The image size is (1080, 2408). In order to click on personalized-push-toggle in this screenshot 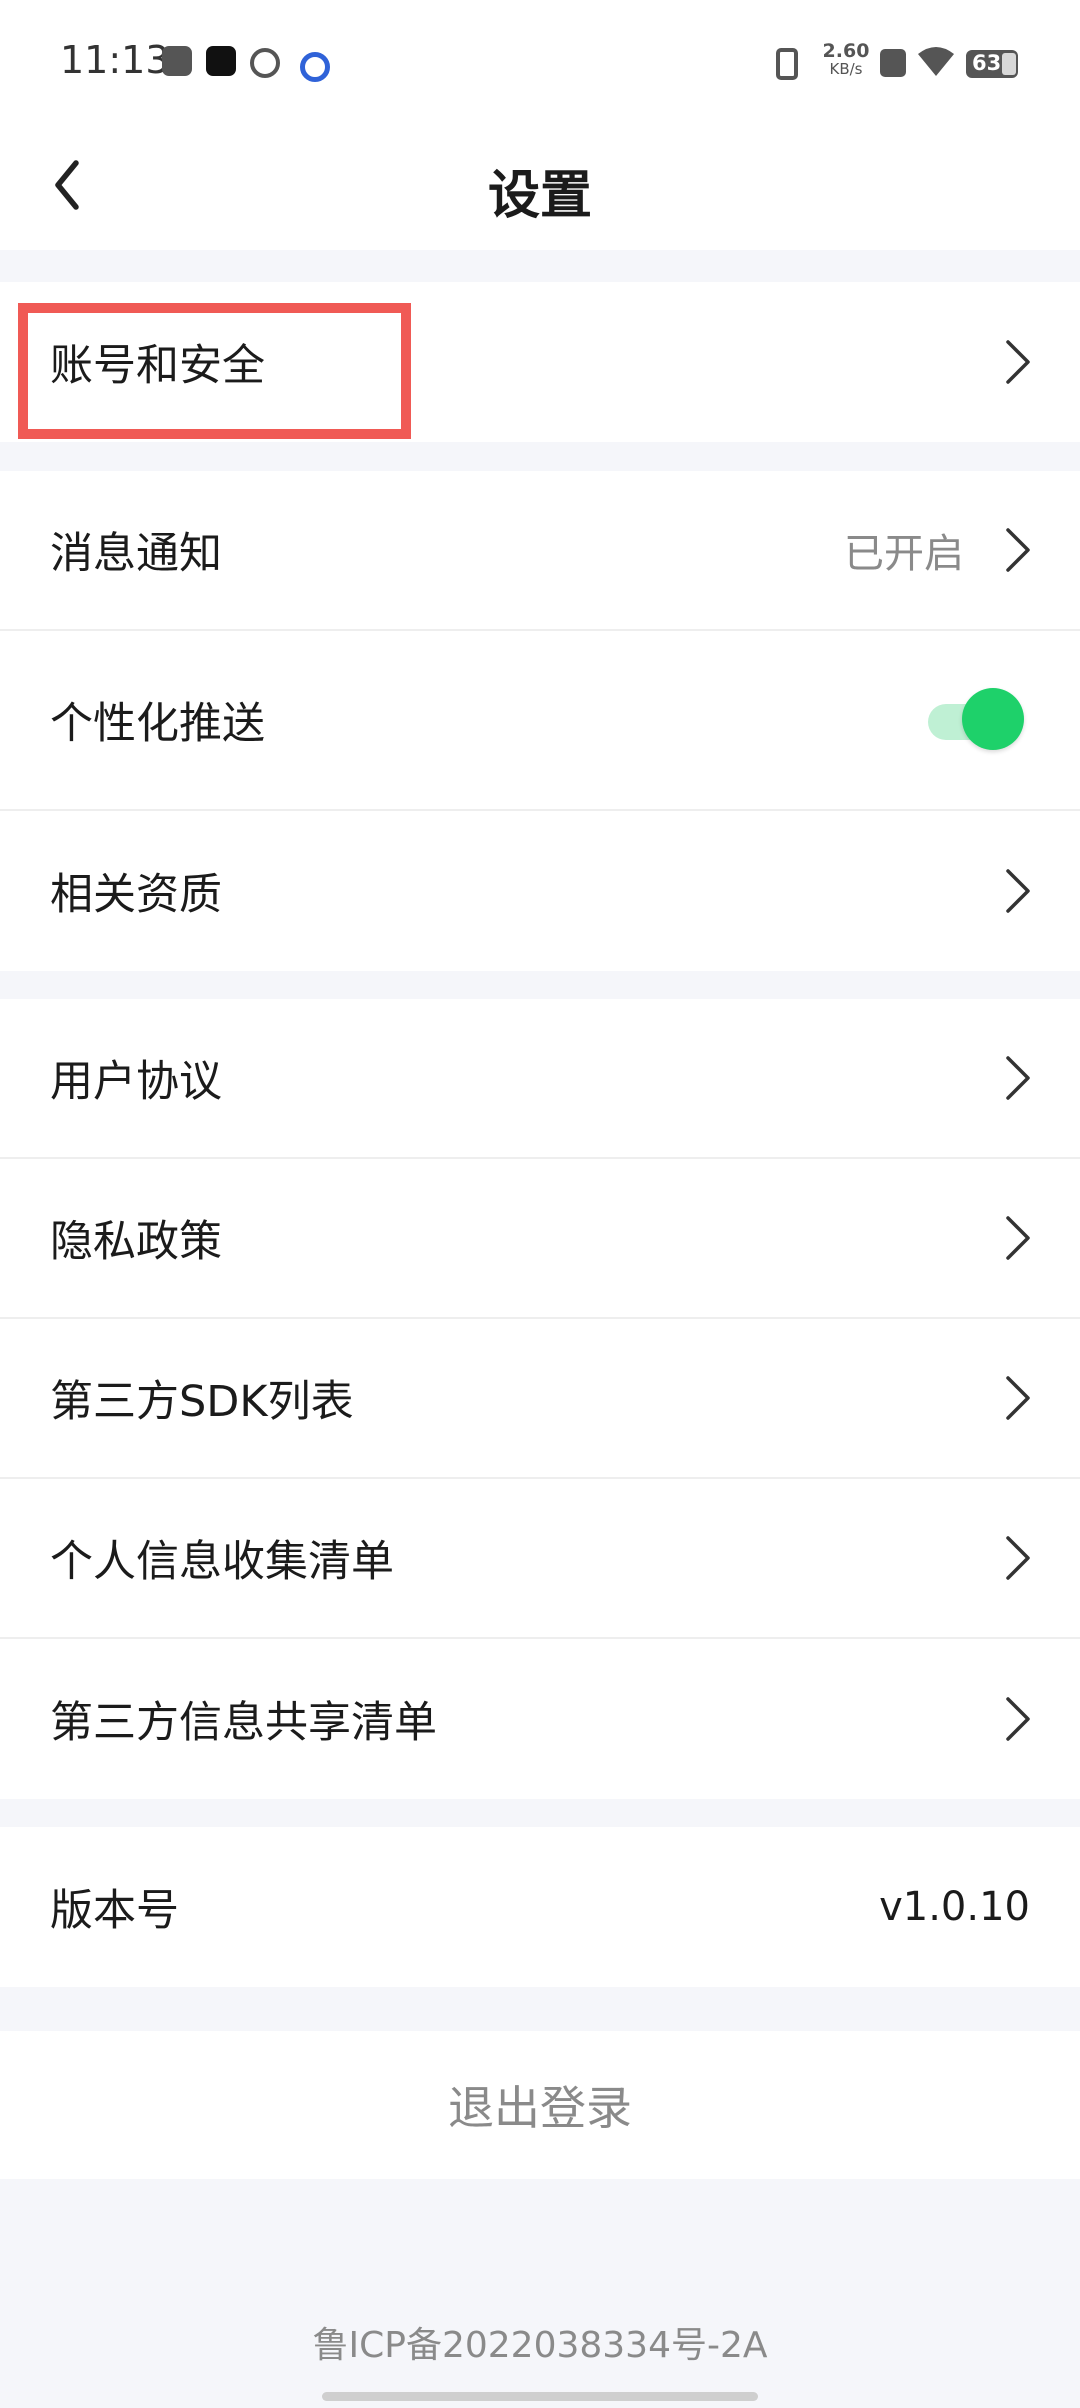, I will do `click(976, 720)`.